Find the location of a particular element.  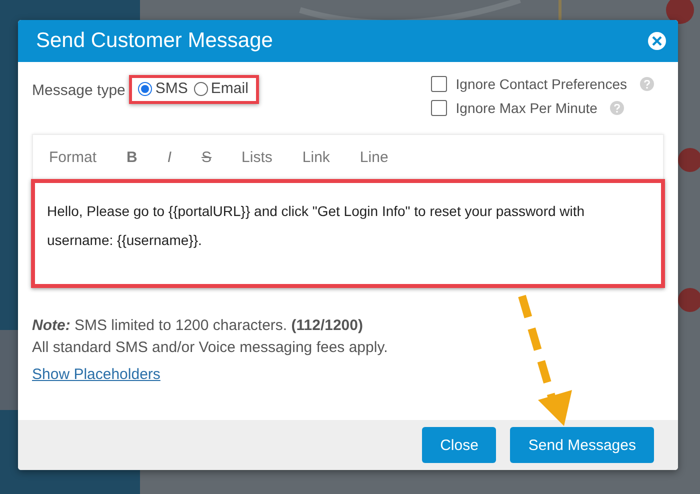

checkbox-label: Ignore Max Per Minute is located at coordinates (527, 108).